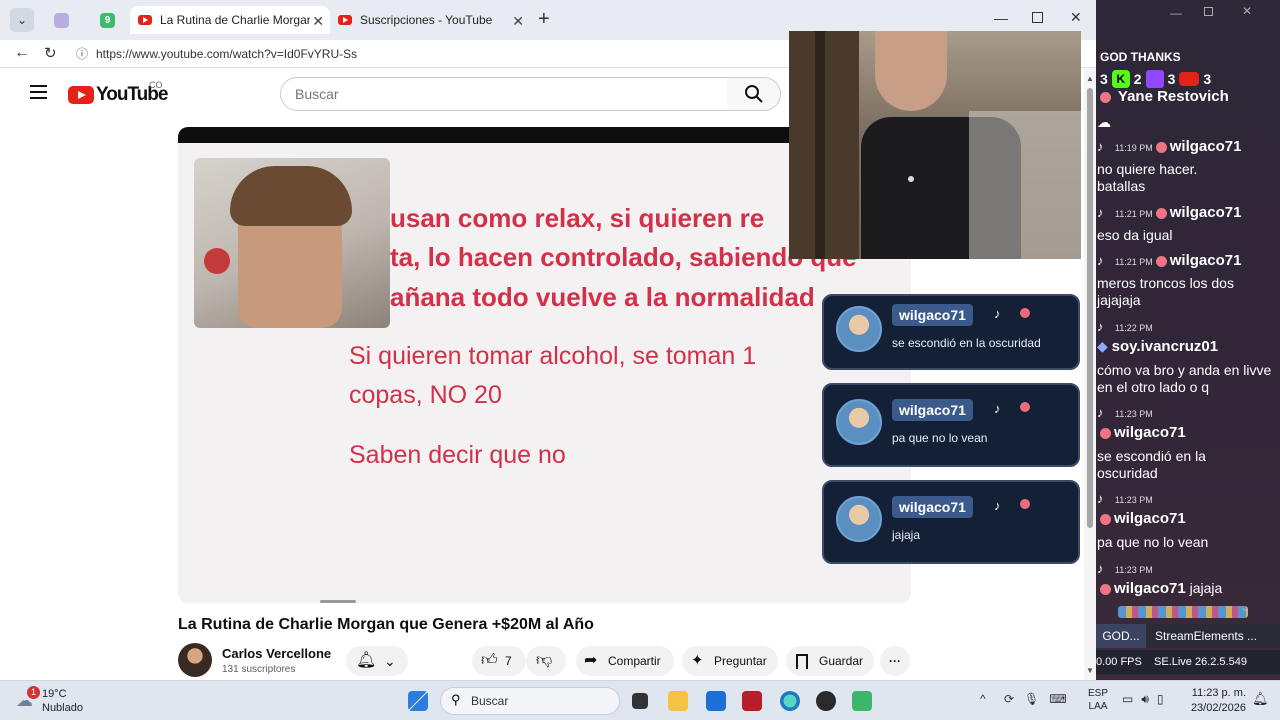  Describe the element at coordinates (1176, 13) in the screenshot. I see `panel-minimize-button: —` at that location.